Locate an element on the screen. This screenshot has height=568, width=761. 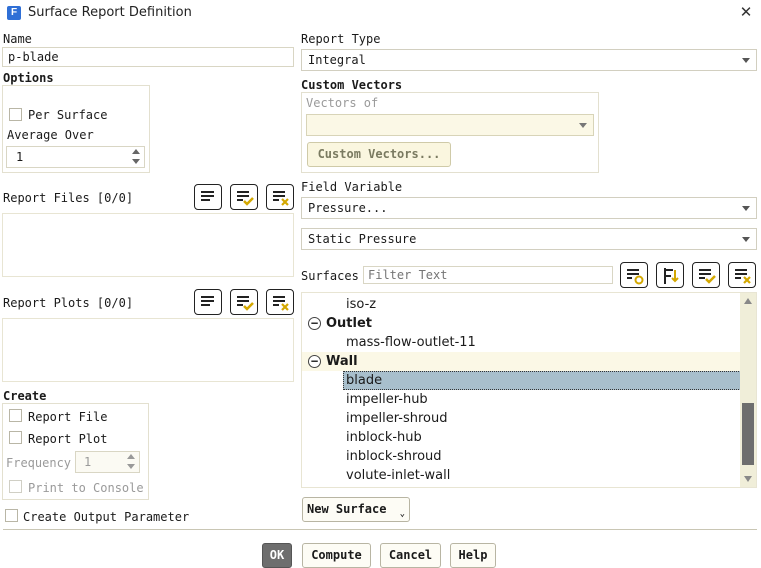
deselect-all-surfaces-button is located at coordinates (742, 275).